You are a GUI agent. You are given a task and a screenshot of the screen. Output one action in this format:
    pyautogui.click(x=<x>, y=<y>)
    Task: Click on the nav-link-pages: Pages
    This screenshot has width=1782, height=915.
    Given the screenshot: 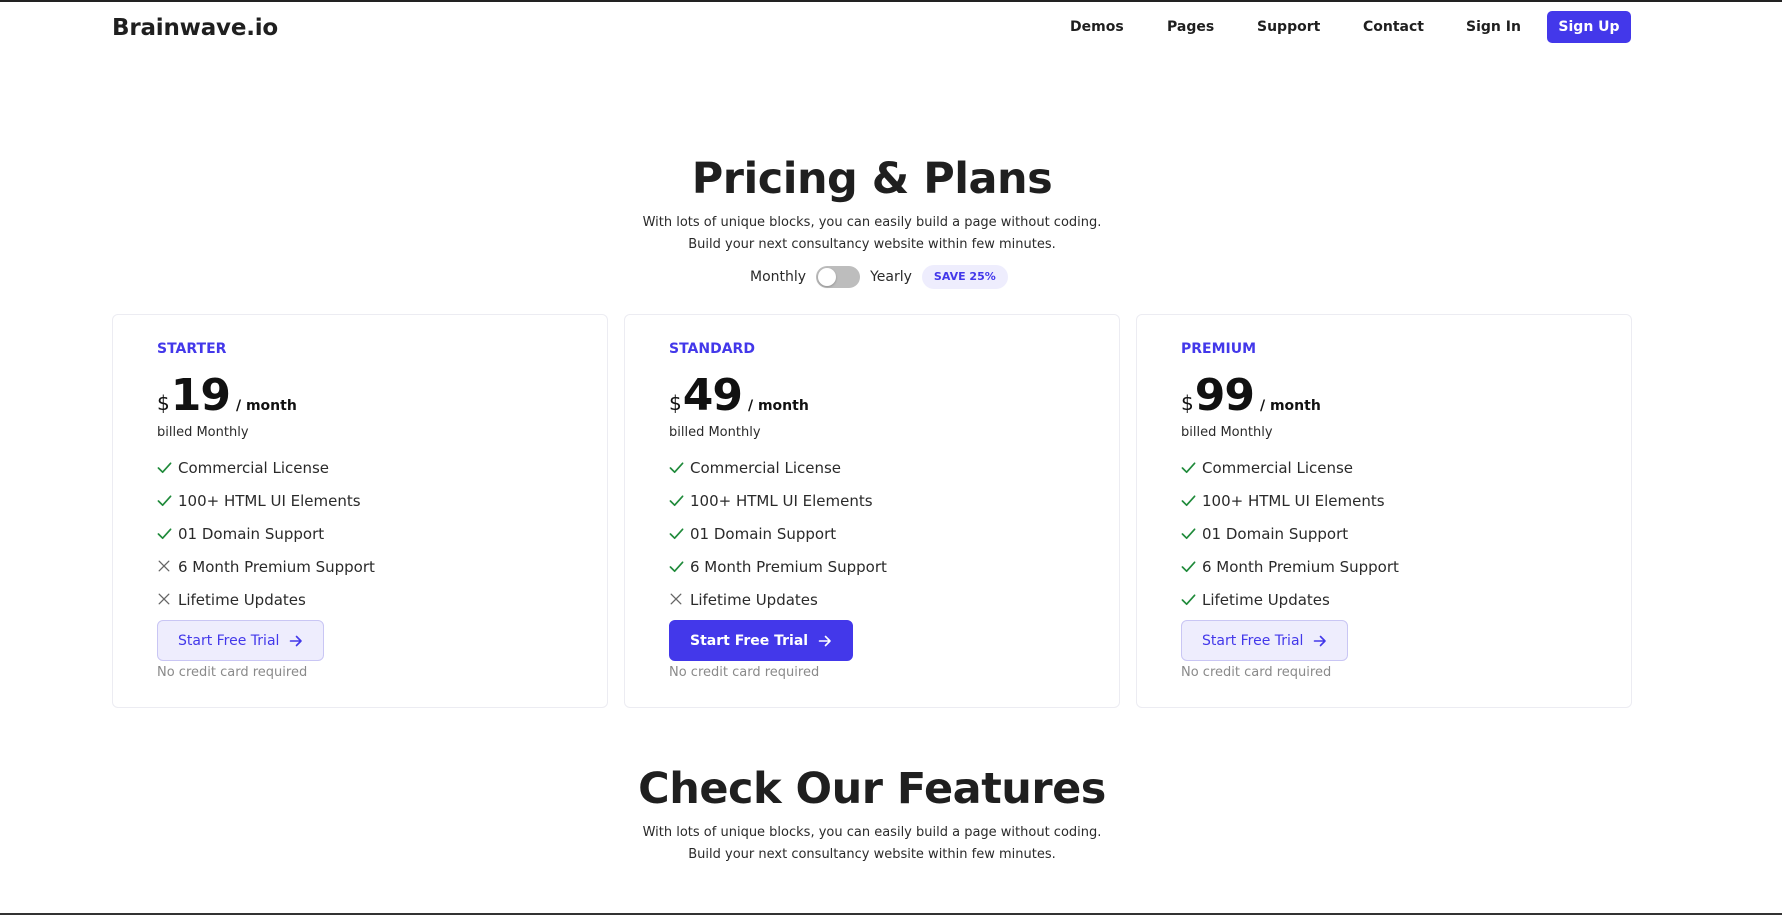 What is the action you would take?
    pyautogui.click(x=1190, y=27)
    